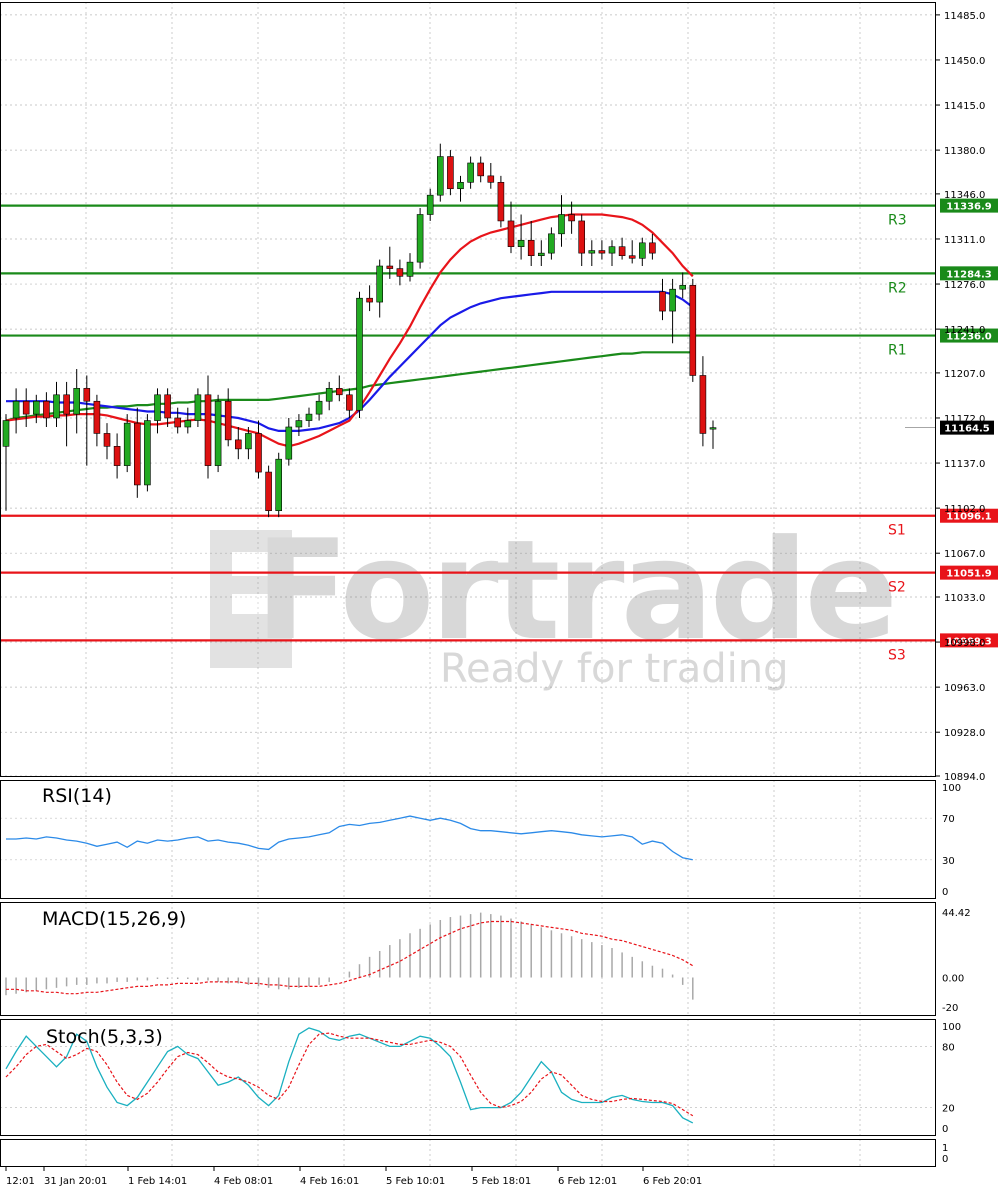 The width and height of the screenshot is (1000, 1203). I want to click on y-tick-label: 11067.0, so click(964, 554).